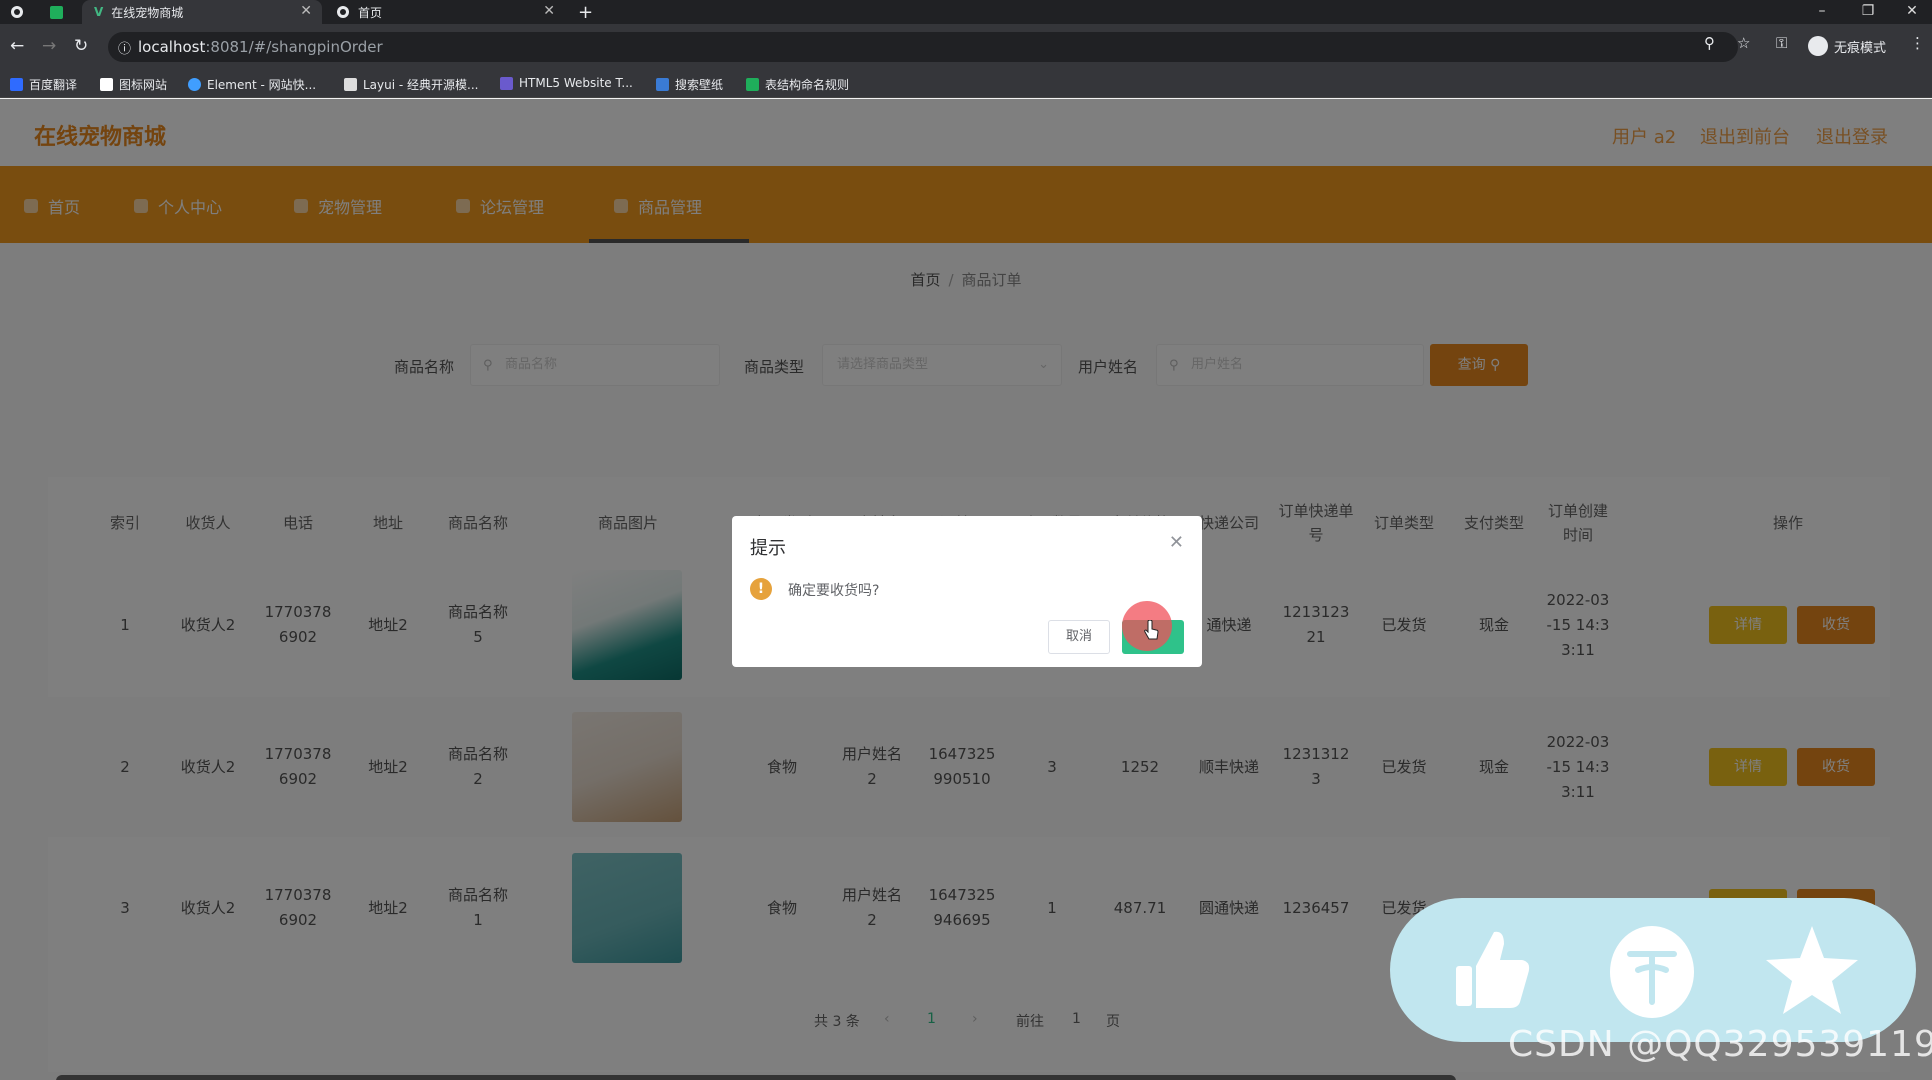 The width and height of the screenshot is (1932, 1080). I want to click on minimize-icon: –, so click(1822, 12).